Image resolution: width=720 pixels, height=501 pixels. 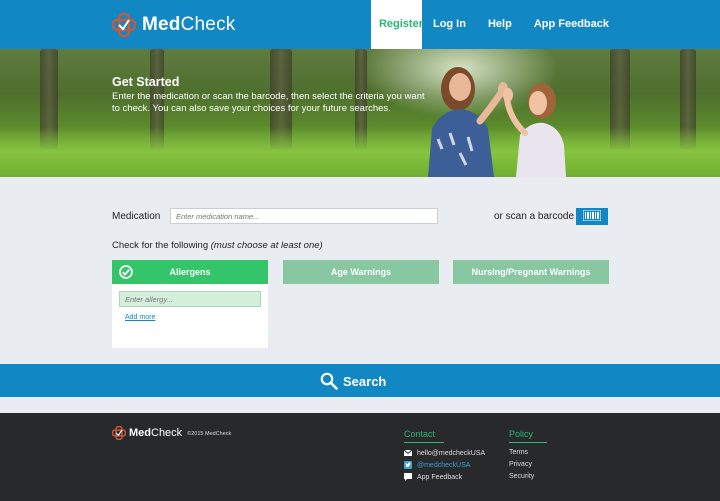 What do you see at coordinates (500, 24) in the screenshot?
I see `nav-help: Help` at bounding box center [500, 24].